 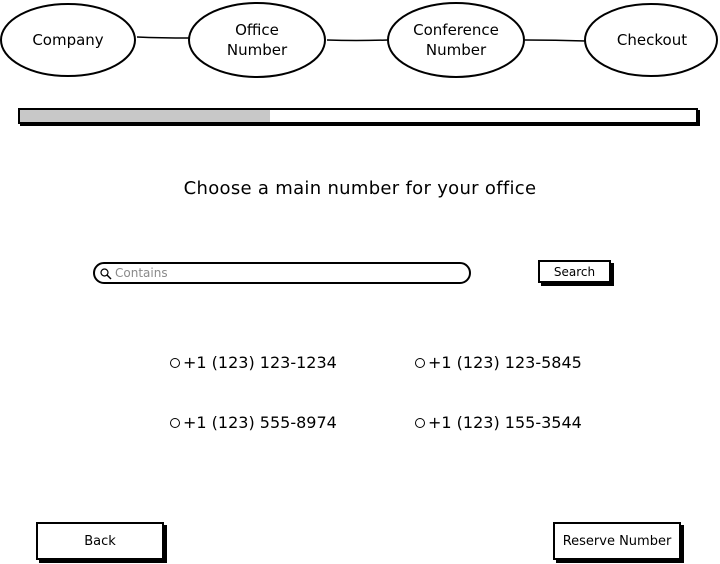 I want to click on connector-office-conference, so click(x=357, y=40).